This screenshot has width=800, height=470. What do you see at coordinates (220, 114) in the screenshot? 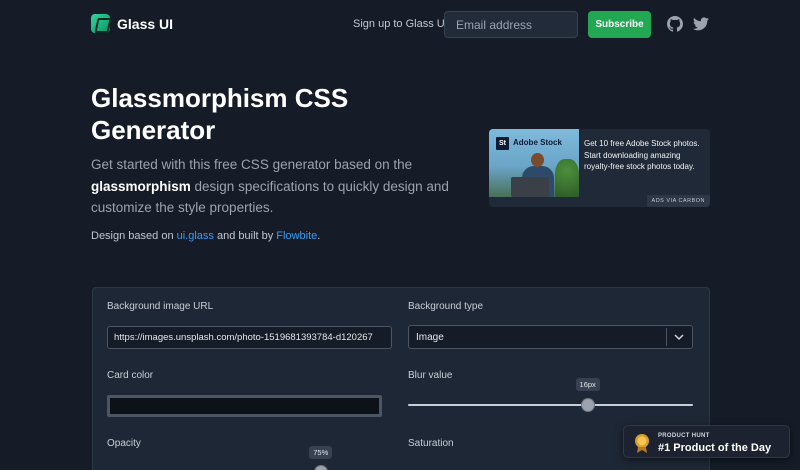
I see `page-title: Glassmorphism CSS Generator` at bounding box center [220, 114].